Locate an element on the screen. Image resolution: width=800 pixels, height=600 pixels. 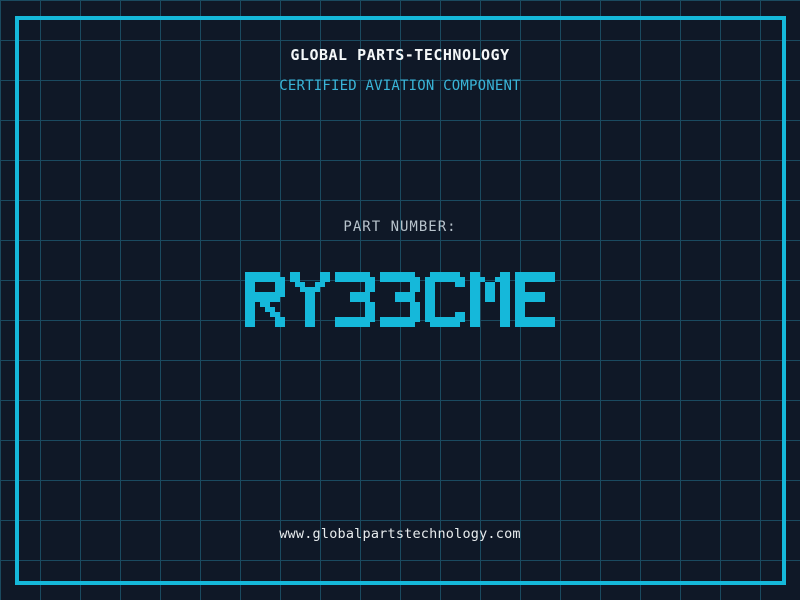
part-number-value is located at coordinates (400, 299).